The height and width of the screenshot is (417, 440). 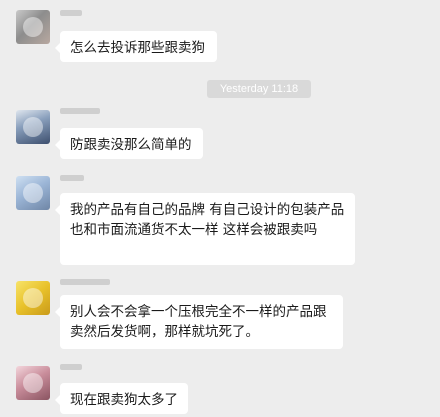 I want to click on message-bubble: 别人会不会拿一个压根完全不一样的产品跟卖然后发货啊，那样就坑死了。, so click(x=199, y=322).